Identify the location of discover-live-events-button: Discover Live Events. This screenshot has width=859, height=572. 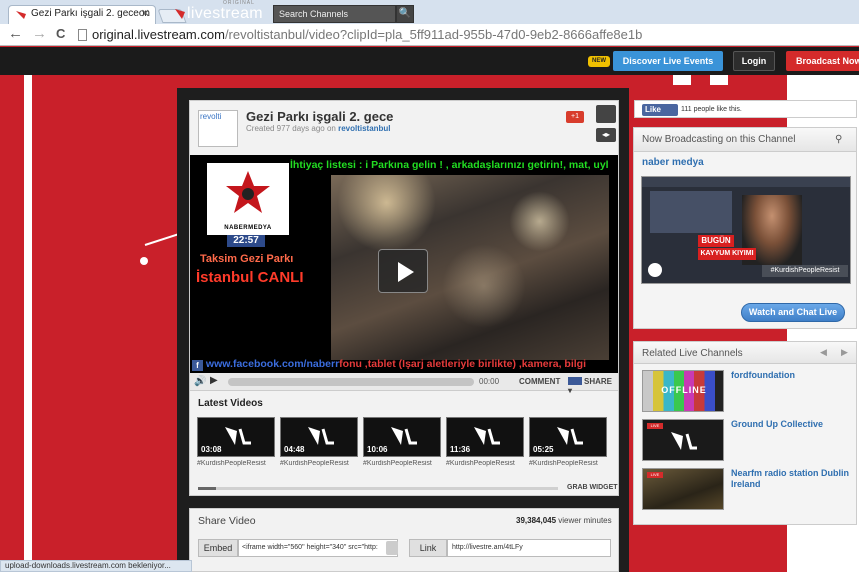
(668, 61).